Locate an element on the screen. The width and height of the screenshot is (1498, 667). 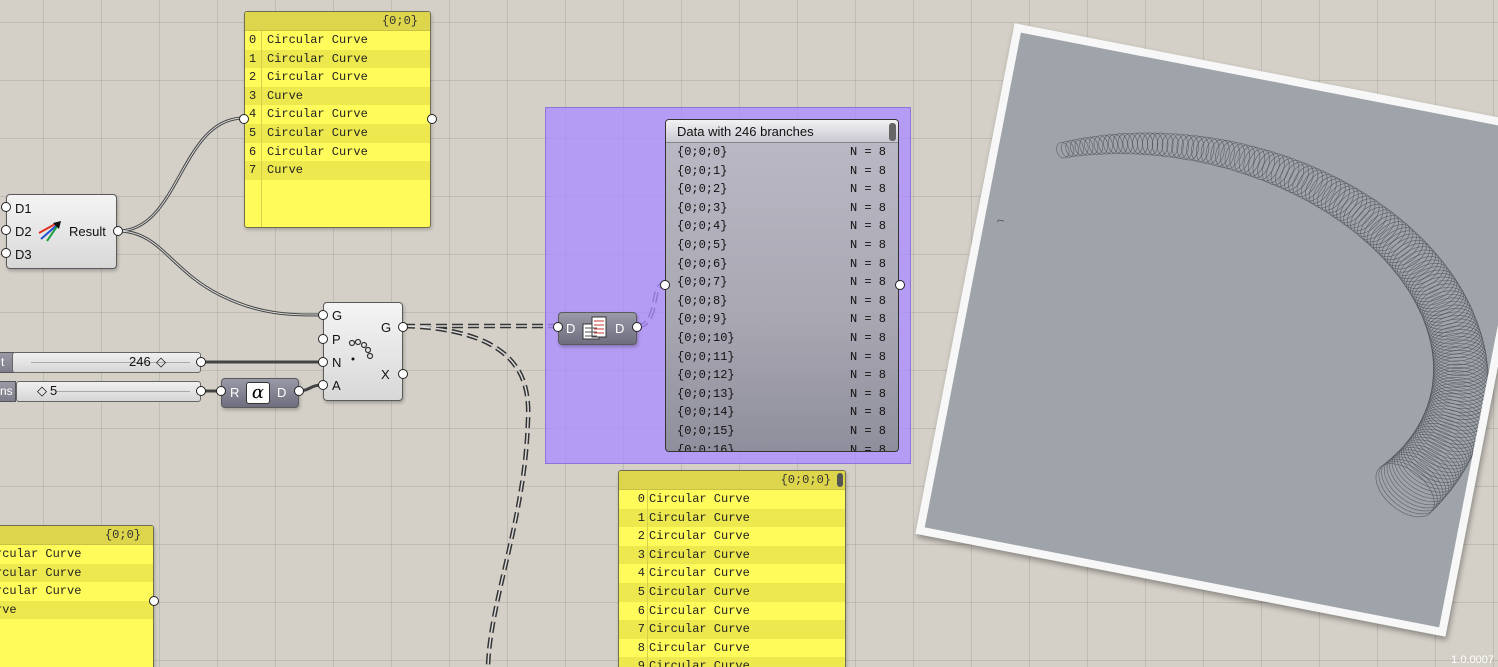
merge-output-result: Result is located at coordinates (87, 231).